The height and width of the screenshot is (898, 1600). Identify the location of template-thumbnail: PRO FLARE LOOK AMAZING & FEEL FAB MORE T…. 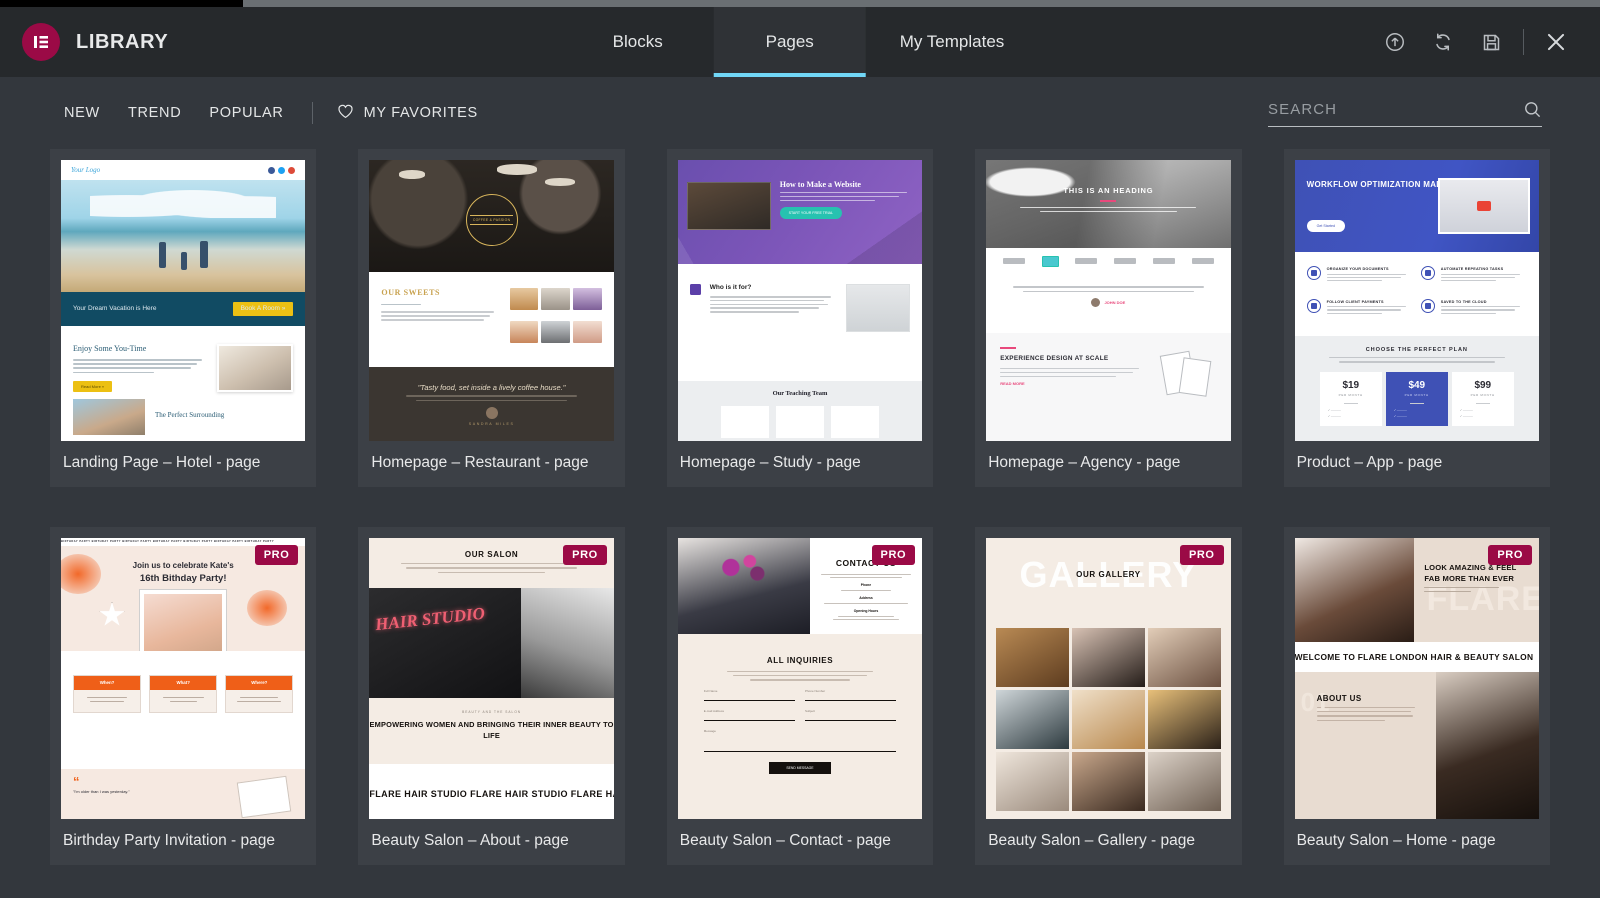
(1416, 678).